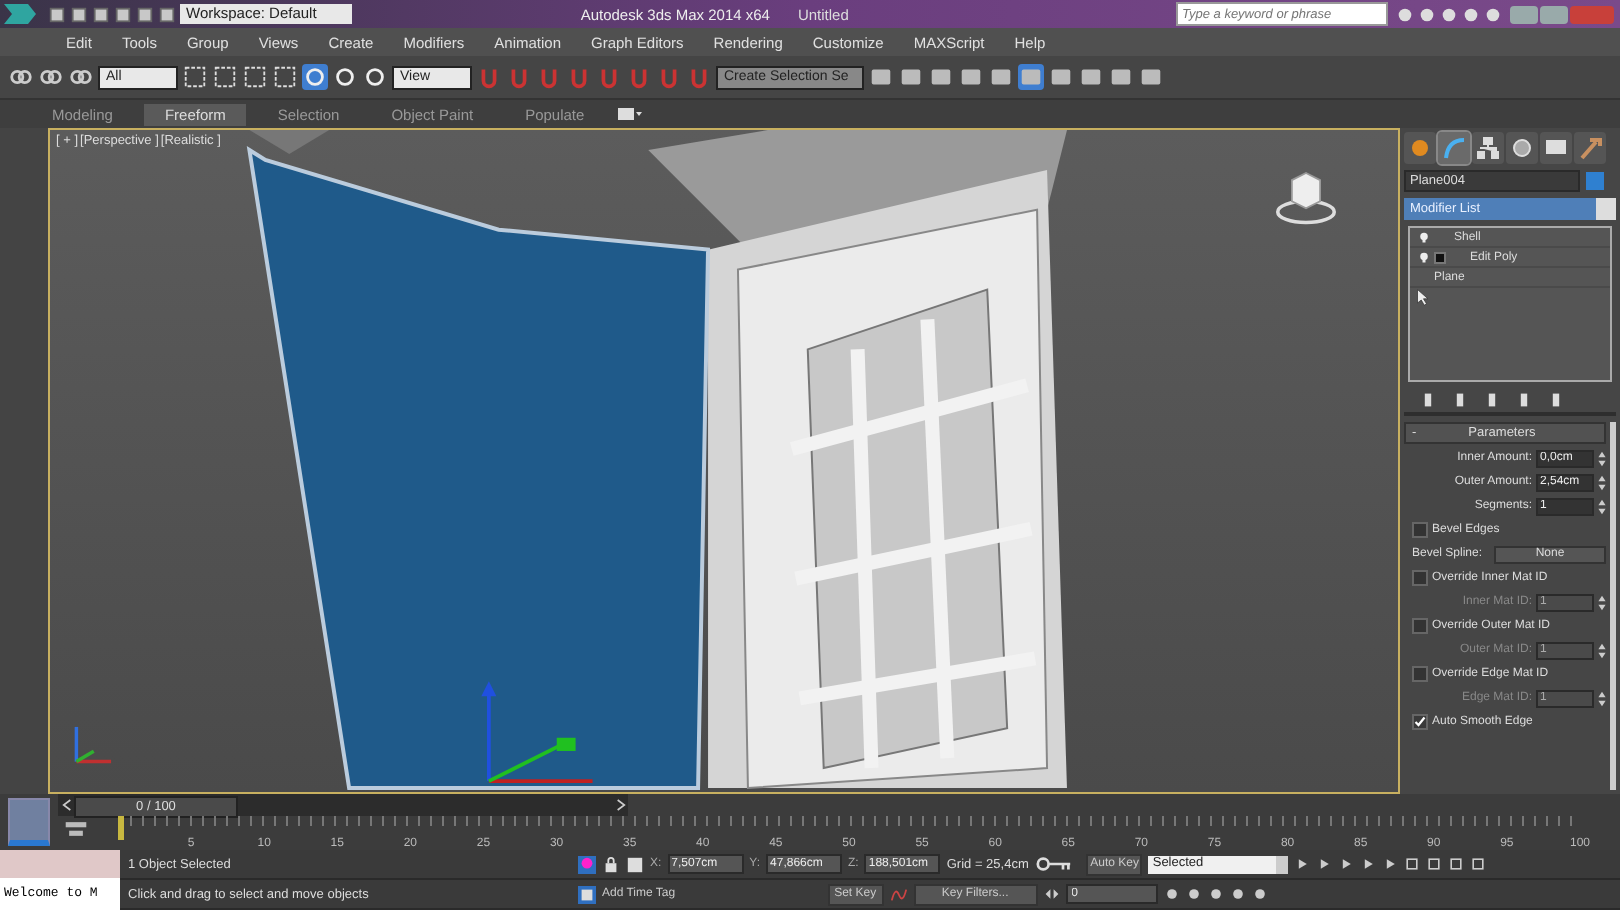 This screenshot has width=1620, height=910. What do you see at coordinates (587, 894) in the screenshot?
I see `time-tag-icon` at bounding box center [587, 894].